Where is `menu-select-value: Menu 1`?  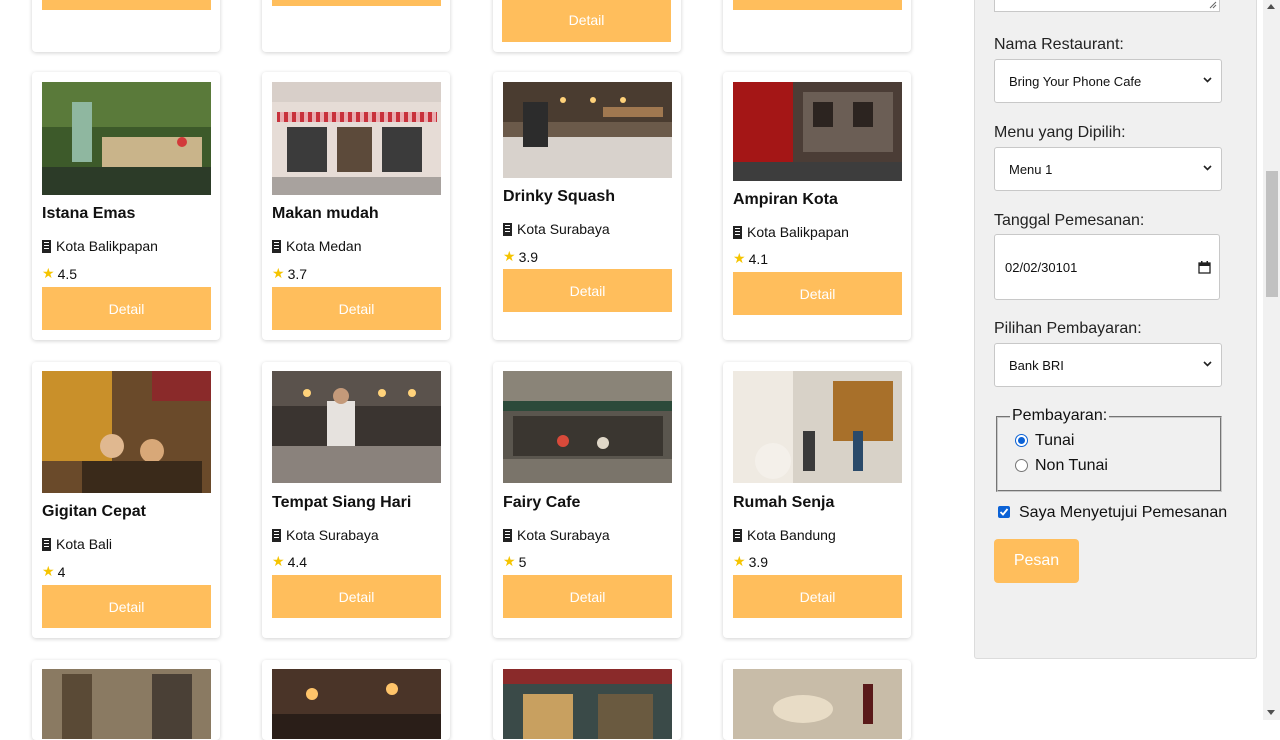 menu-select-value: Menu 1 is located at coordinates (1031, 169).